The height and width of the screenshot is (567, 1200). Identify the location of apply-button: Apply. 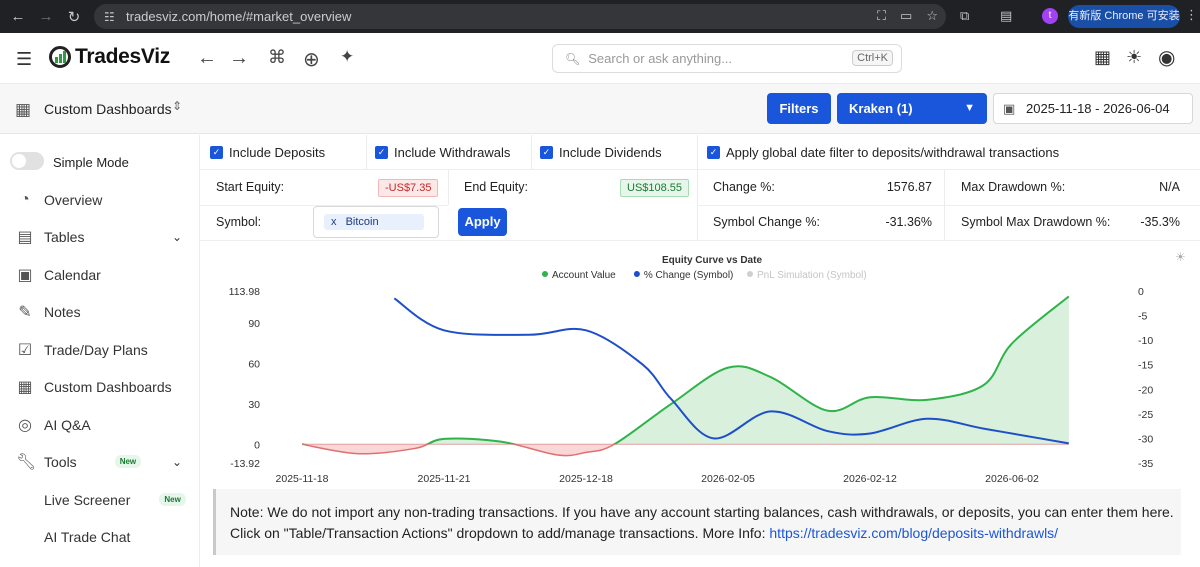
(482, 222).